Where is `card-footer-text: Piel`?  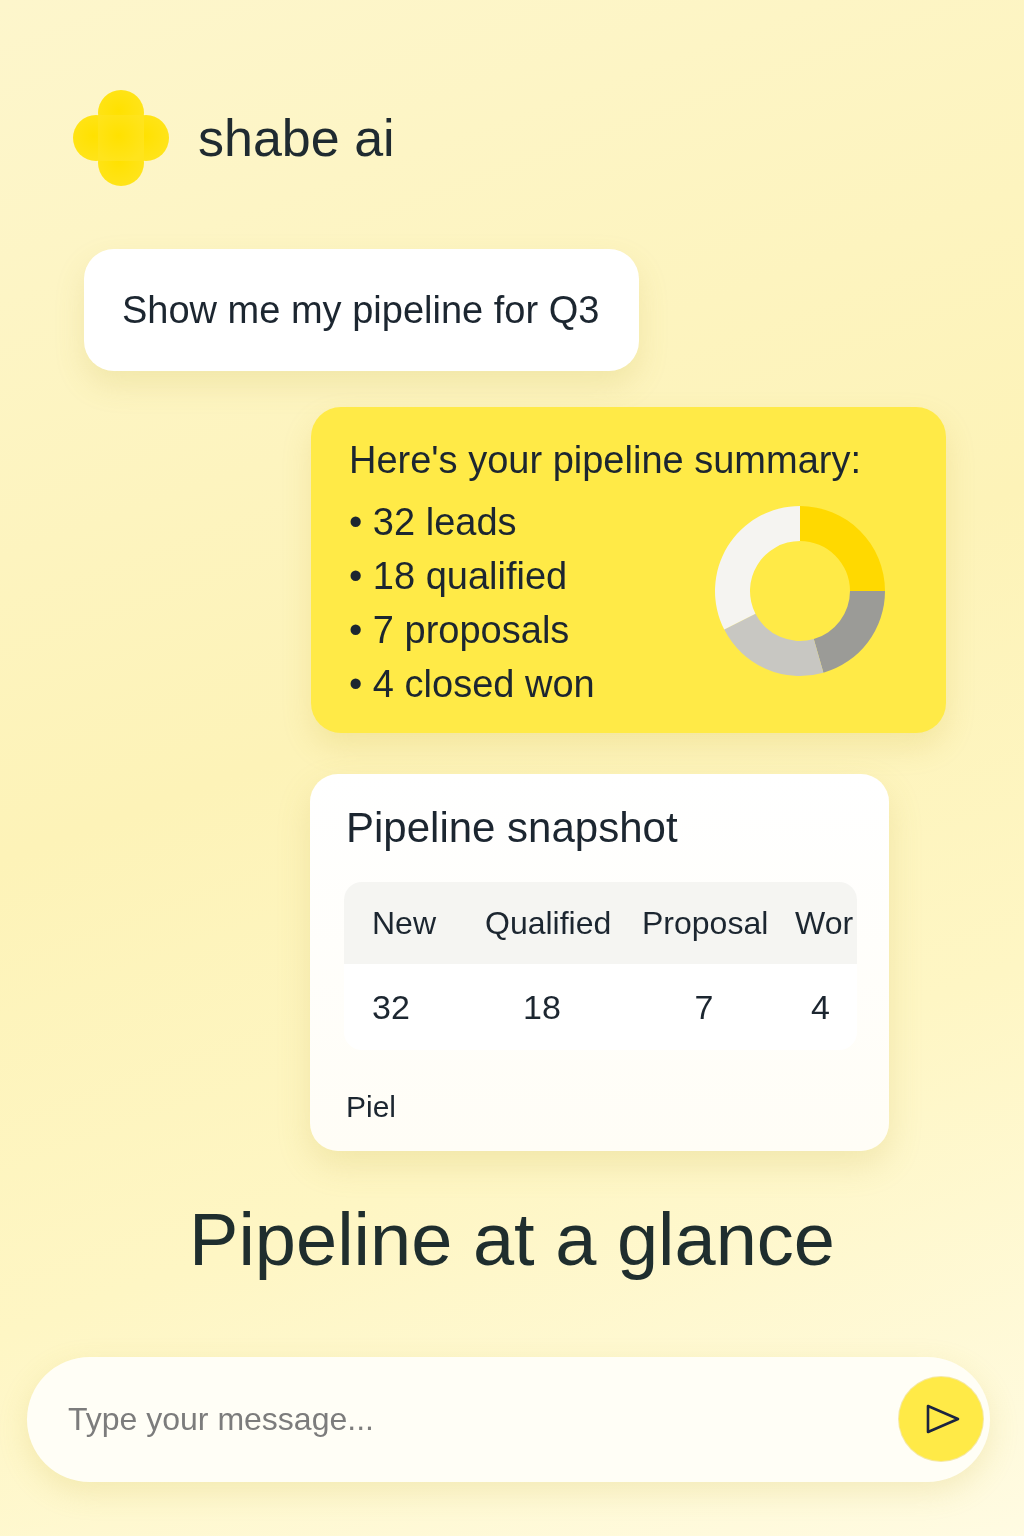 card-footer-text: Piel is located at coordinates (371, 1107).